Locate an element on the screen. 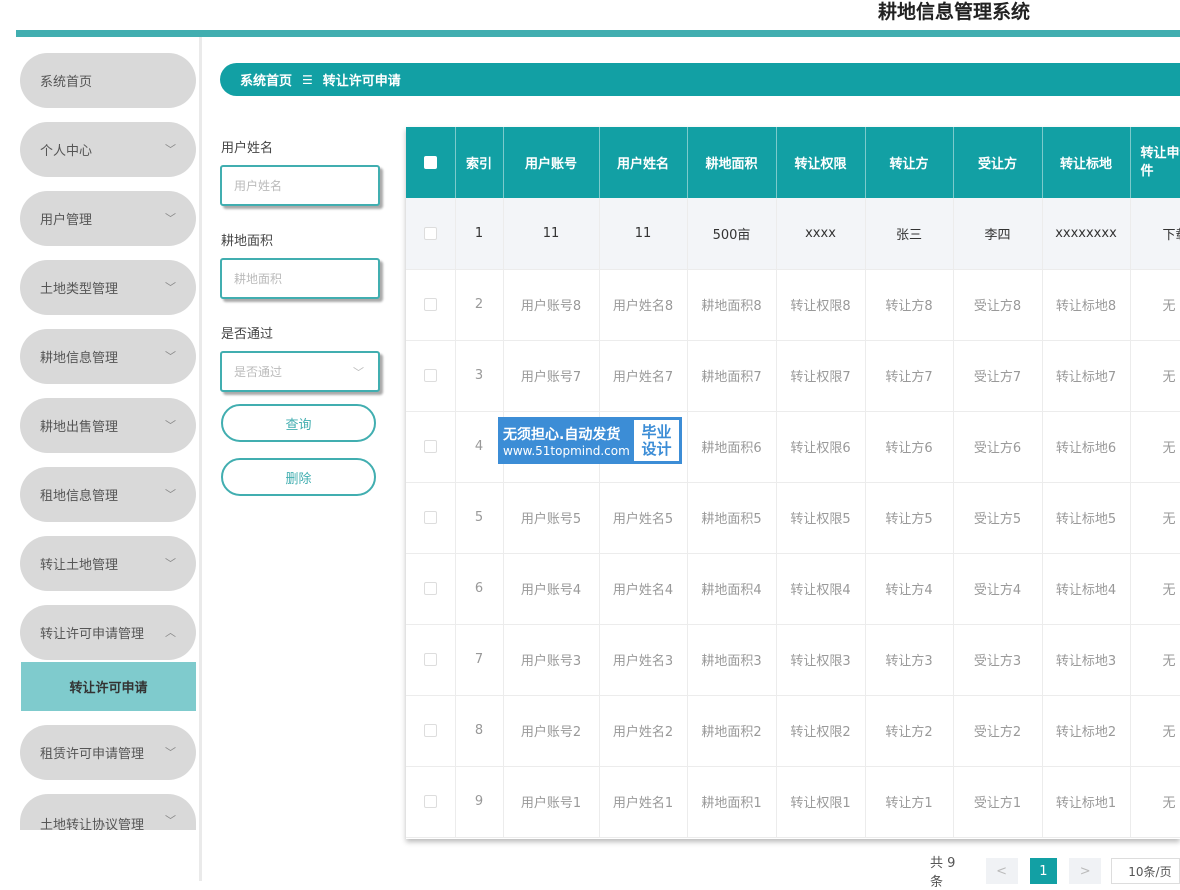  table-cell: 转让权限4 is located at coordinates (821, 589).